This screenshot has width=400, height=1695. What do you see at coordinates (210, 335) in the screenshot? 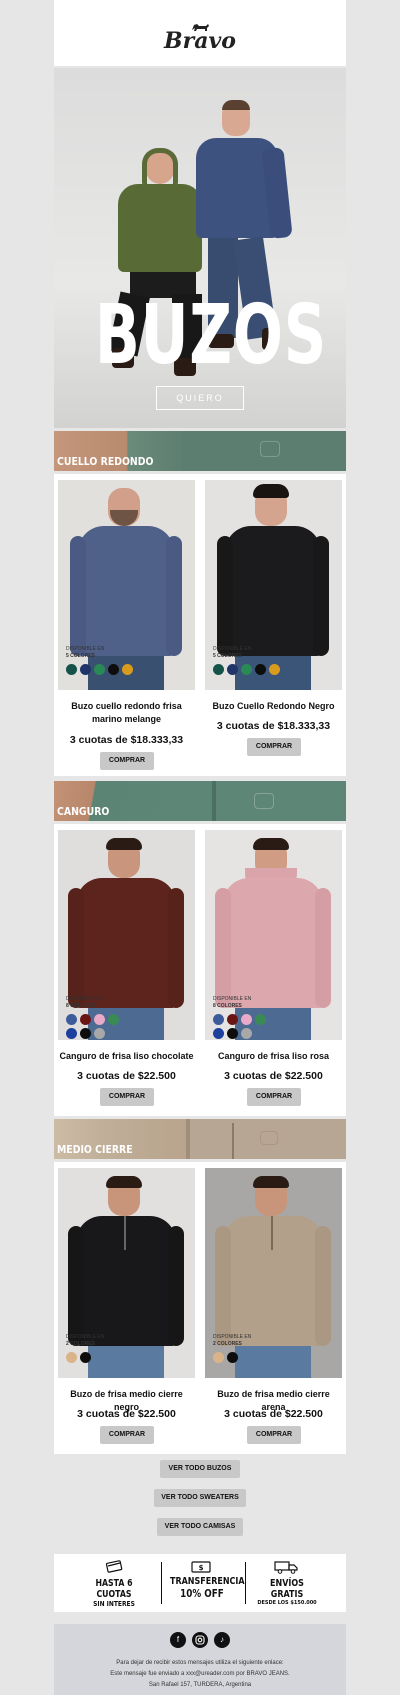
I see `hero-title: BUZOS` at bounding box center [210, 335].